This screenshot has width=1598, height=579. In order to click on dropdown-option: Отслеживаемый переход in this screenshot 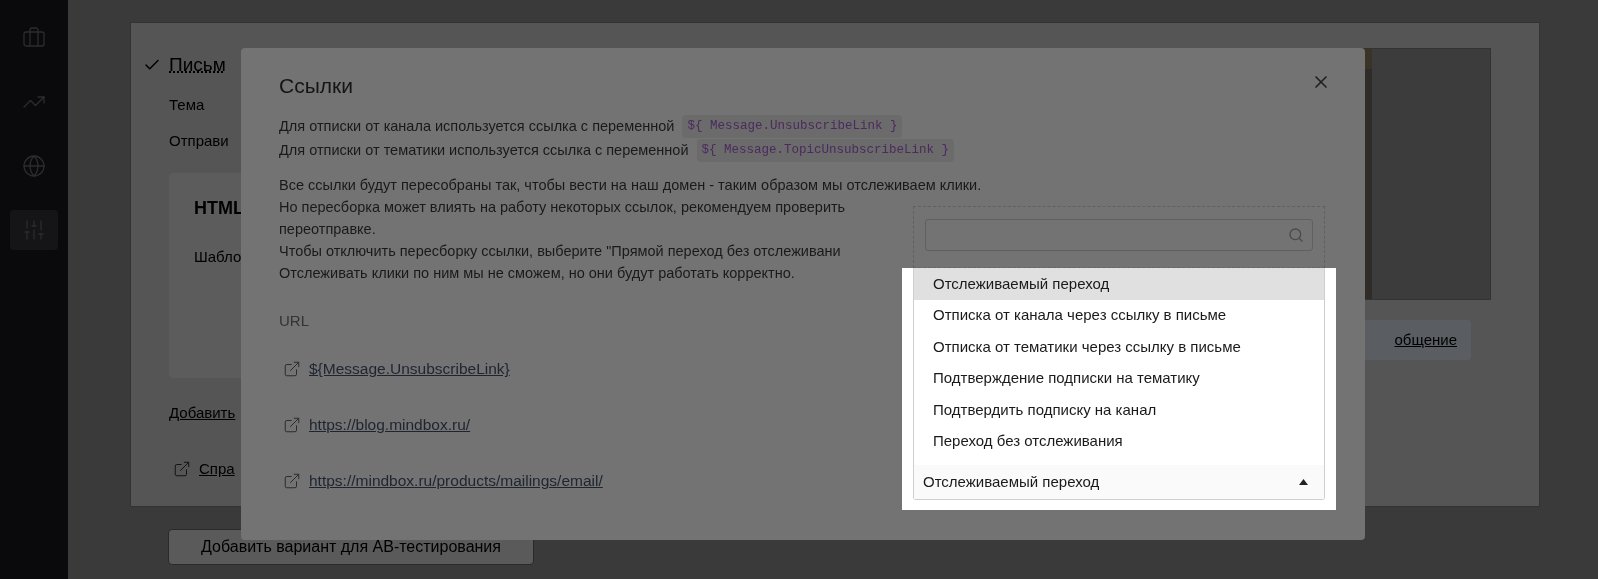, I will do `click(1119, 284)`.